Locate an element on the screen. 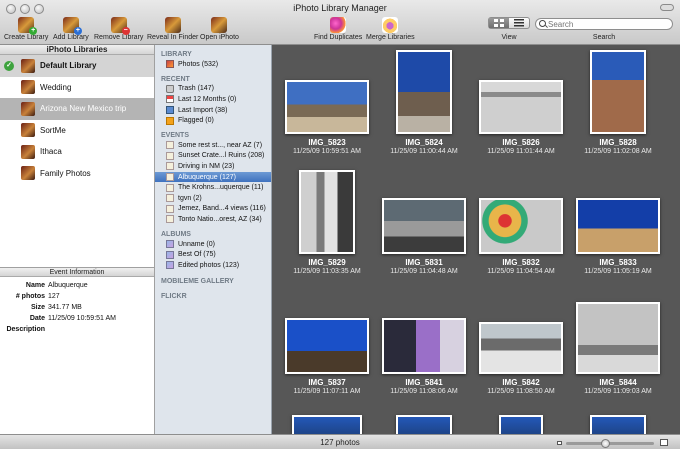 The height and width of the screenshot is (449, 680). album-item: Unname (0) is located at coordinates (213, 244).